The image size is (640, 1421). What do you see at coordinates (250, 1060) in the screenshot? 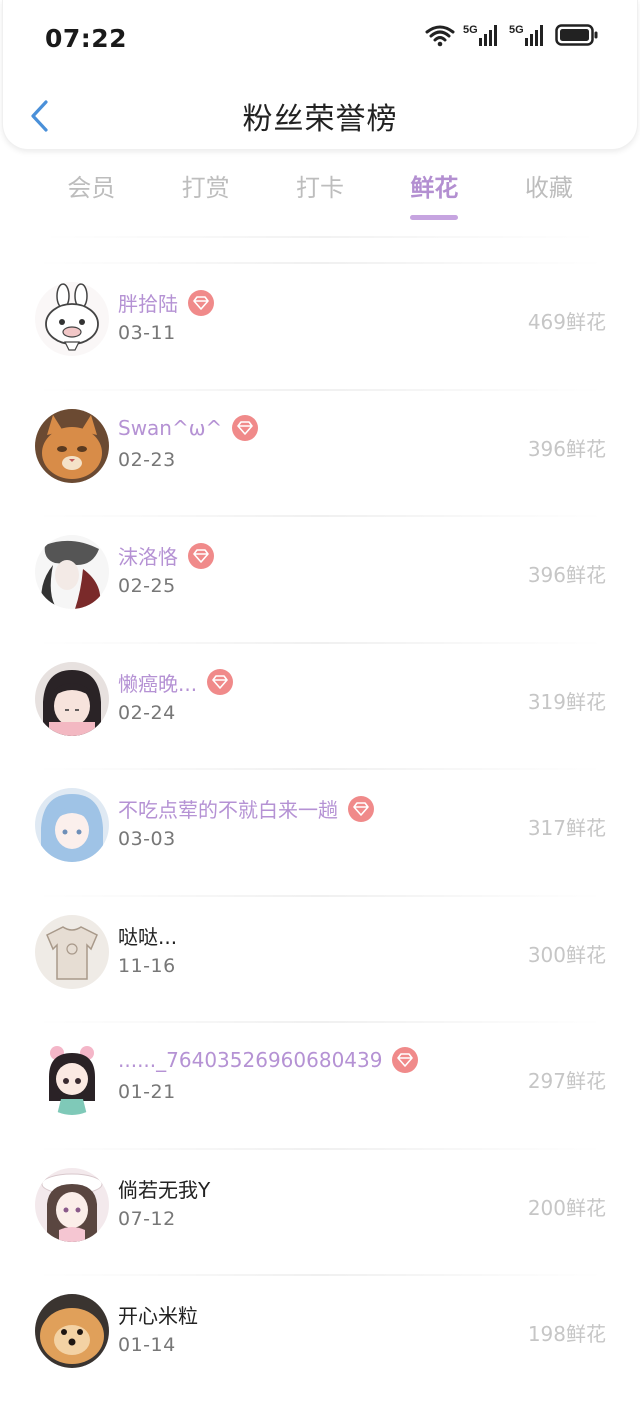
I see `fan-name: ......_76403526960680439` at bounding box center [250, 1060].